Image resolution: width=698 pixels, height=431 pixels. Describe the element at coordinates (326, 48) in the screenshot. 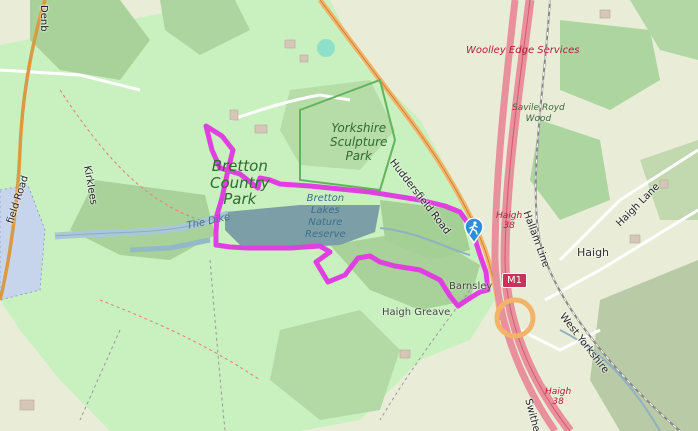

I see `pond` at that location.